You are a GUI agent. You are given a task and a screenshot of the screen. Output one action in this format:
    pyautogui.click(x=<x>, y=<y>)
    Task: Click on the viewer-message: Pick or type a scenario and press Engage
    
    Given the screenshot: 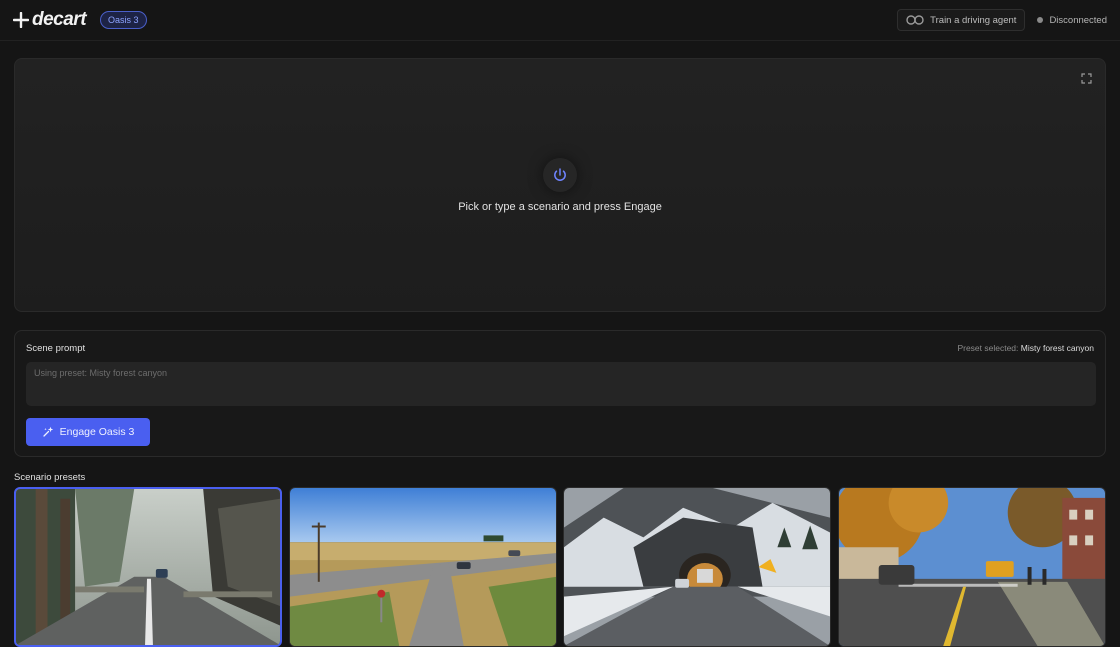 What is the action you would take?
    pyautogui.click(x=560, y=207)
    